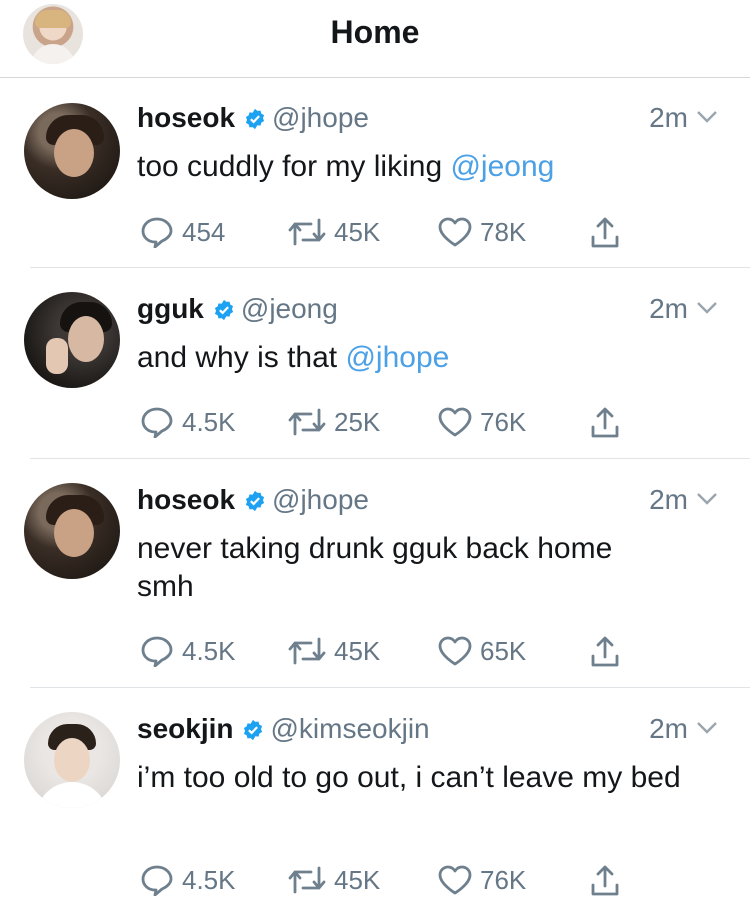 This screenshot has width=750, height=908. What do you see at coordinates (400, 420) in the screenshot?
I see `action-bar: 4.5K 25K 76K` at bounding box center [400, 420].